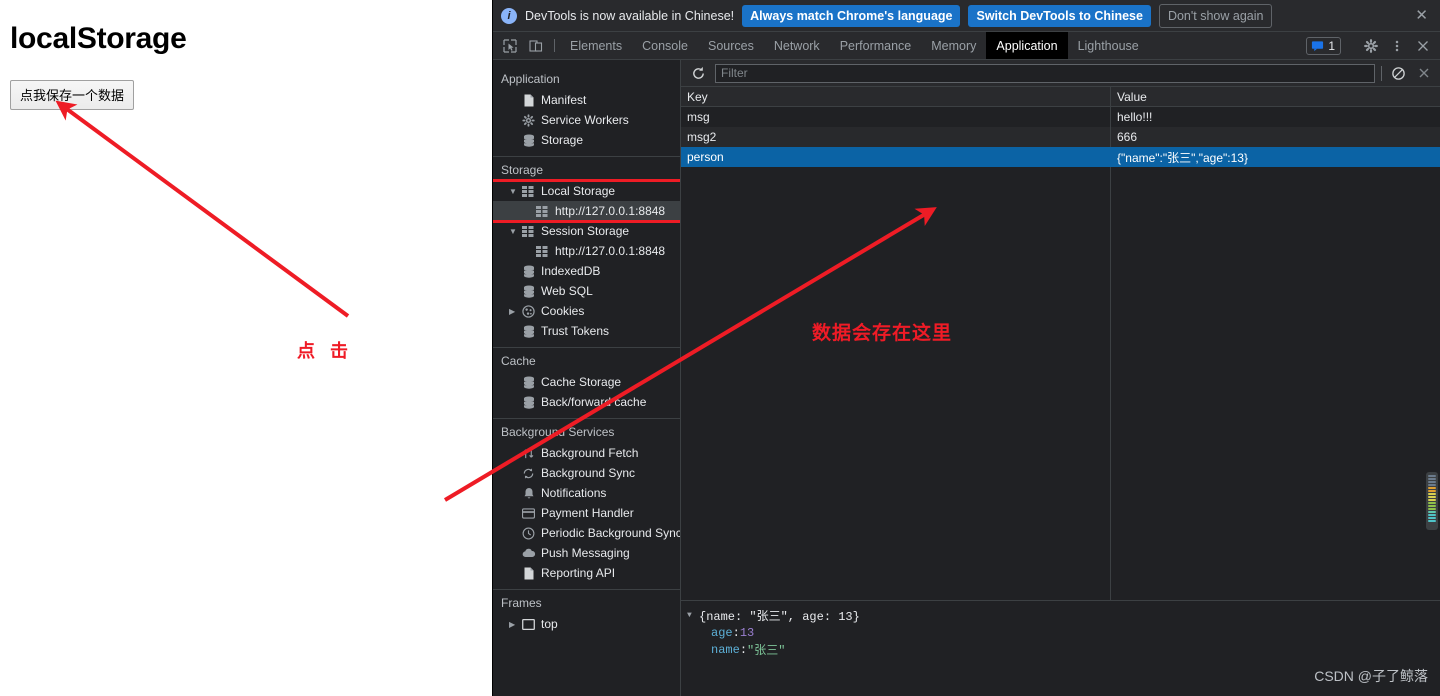  What do you see at coordinates (630, 15) in the screenshot?
I see `banner-message: DevTools is now available in Chinese!` at bounding box center [630, 15].